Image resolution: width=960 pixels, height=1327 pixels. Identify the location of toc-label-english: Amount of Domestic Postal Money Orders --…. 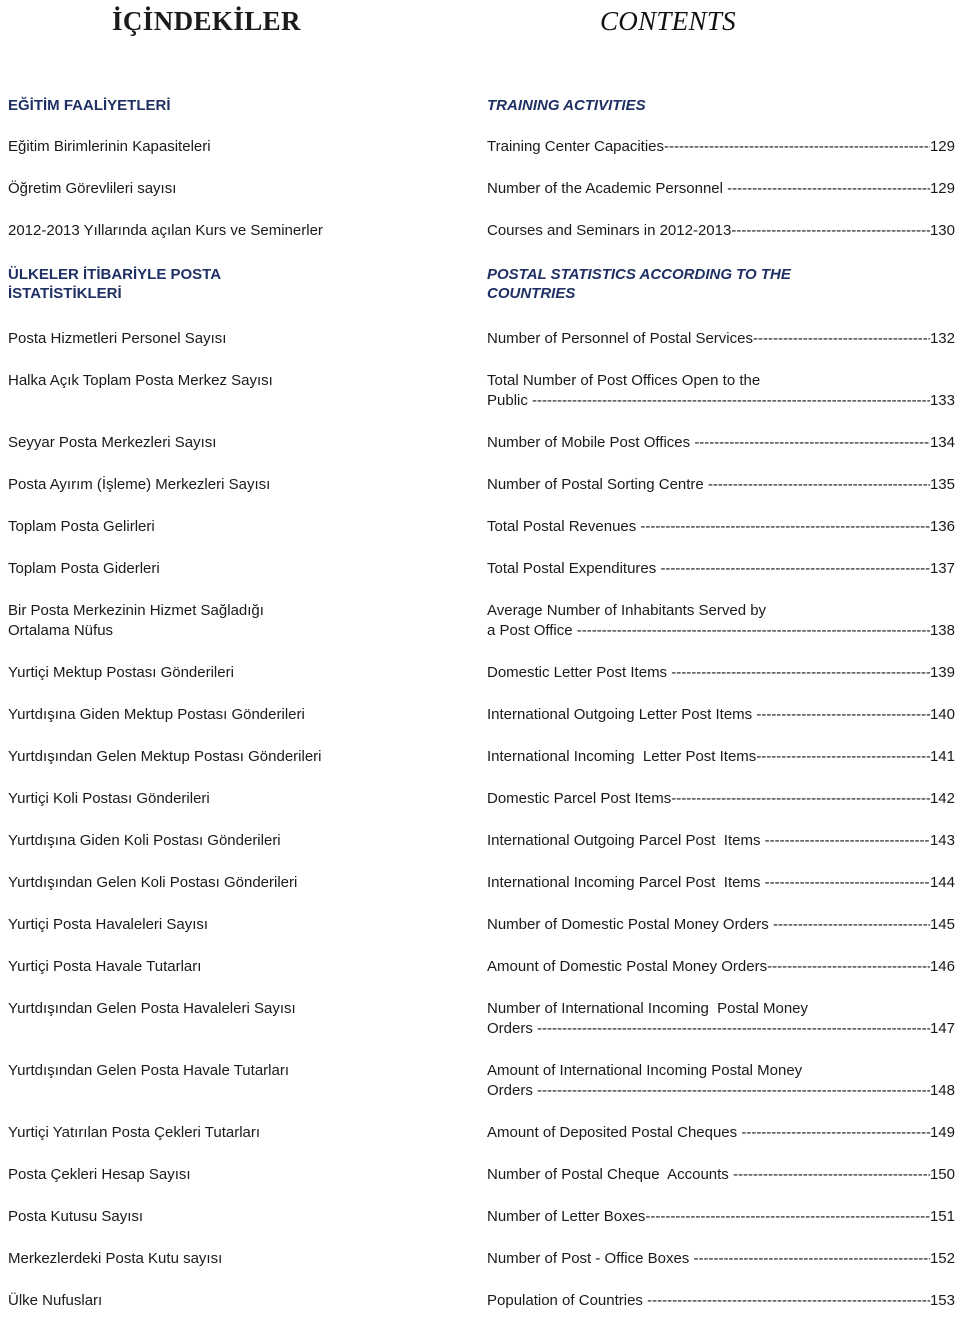
(723, 967).